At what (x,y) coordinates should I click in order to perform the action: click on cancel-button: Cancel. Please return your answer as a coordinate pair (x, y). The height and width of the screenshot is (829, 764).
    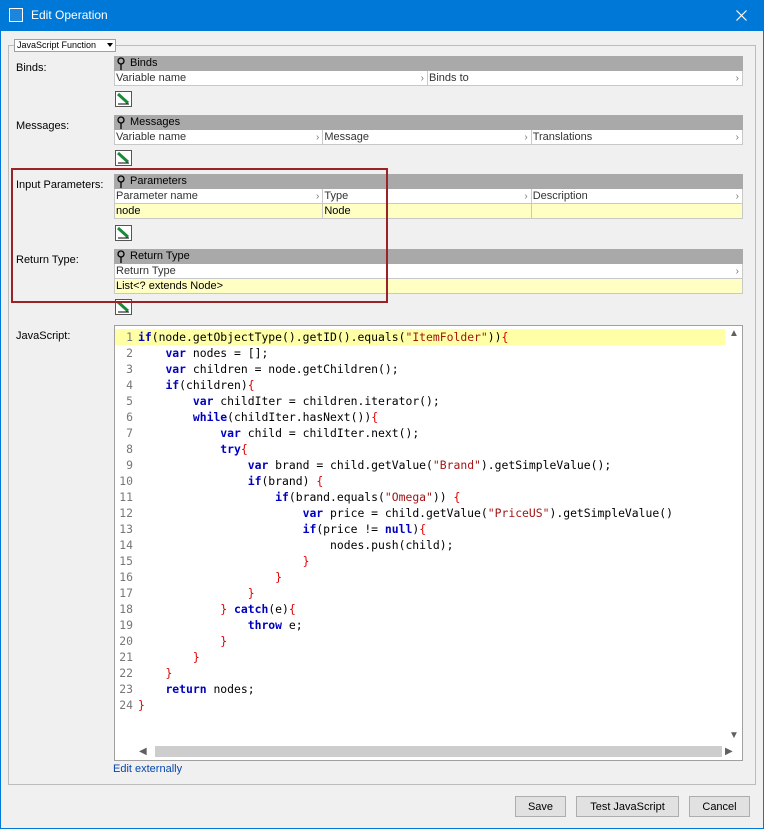
    Looking at the image, I should click on (719, 806).